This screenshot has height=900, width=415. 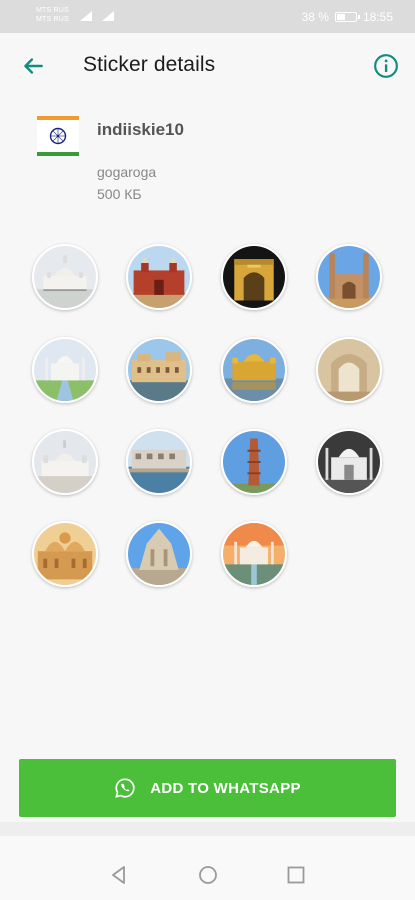 I want to click on whatsapp-icon, so click(x=125, y=788).